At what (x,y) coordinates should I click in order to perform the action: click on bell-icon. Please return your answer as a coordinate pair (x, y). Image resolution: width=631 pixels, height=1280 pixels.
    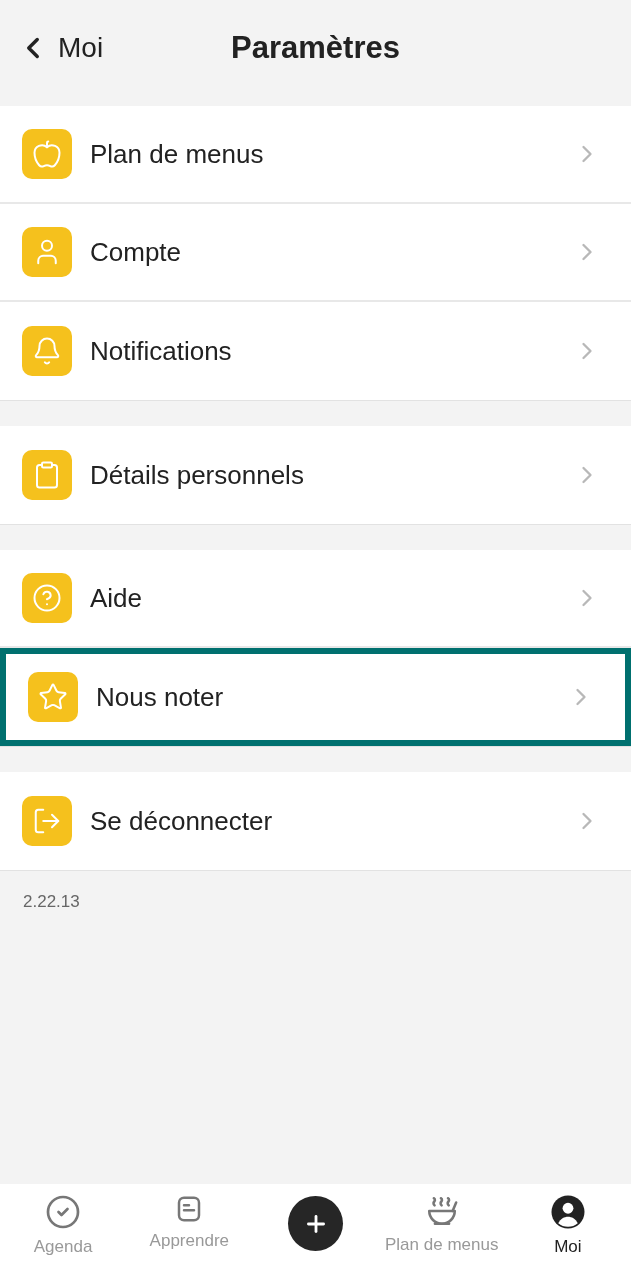
    Looking at the image, I should click on (47, 351).